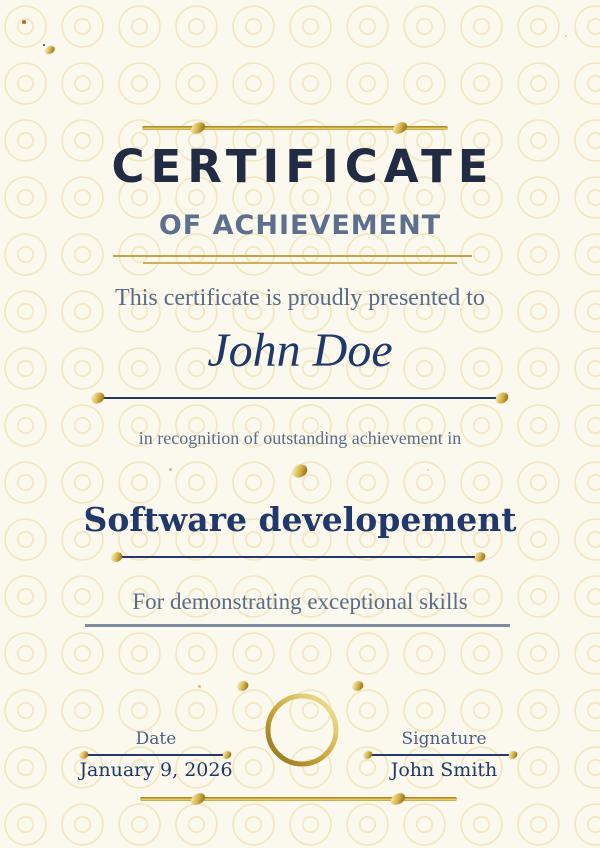 This screenshot has height=848, width=600. I want to click on field-underline, so click(298, 557).